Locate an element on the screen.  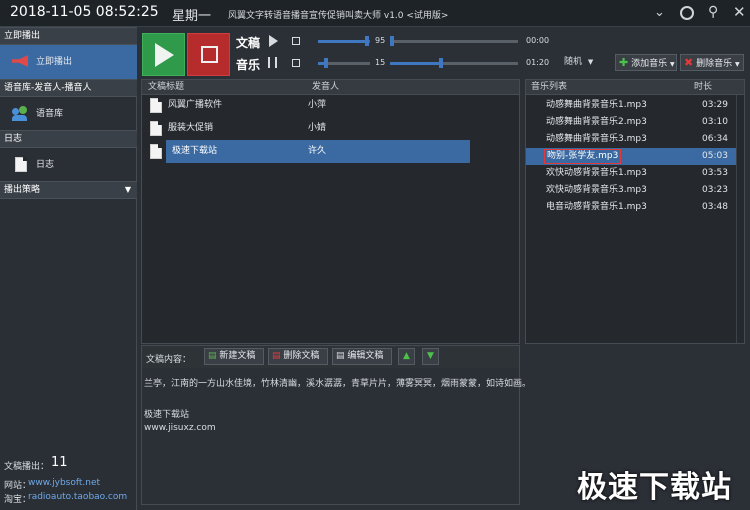
doc-play-icon is located at coordinates (273, 41).